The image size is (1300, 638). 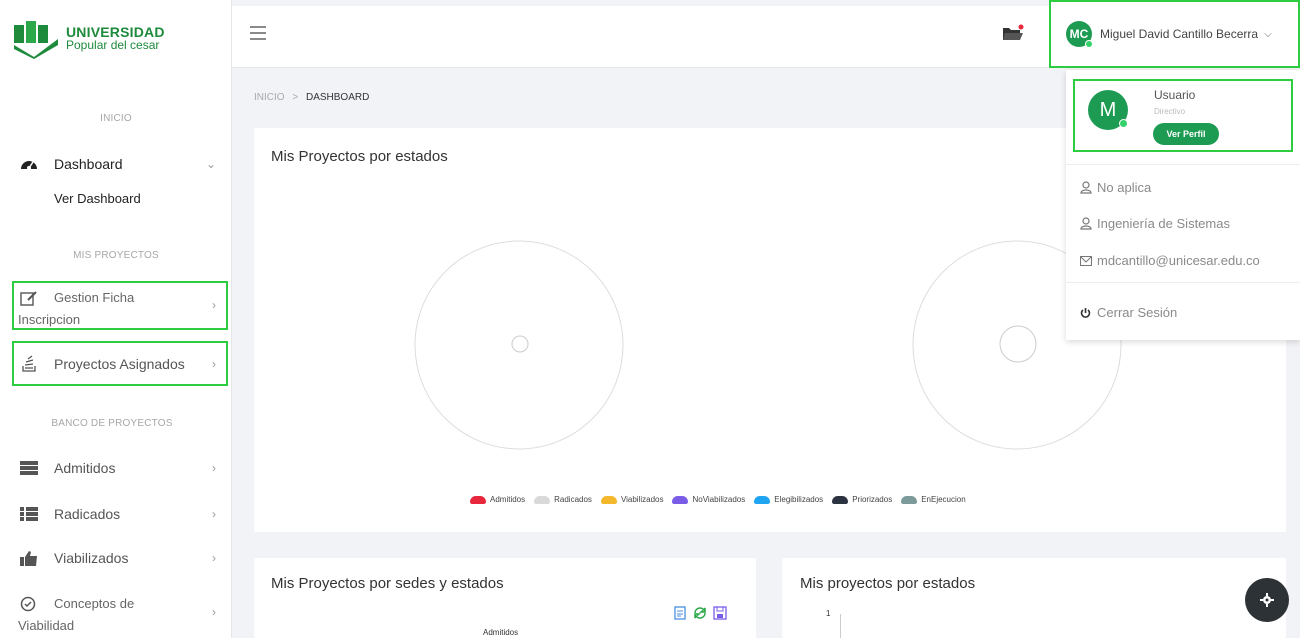 What do you see at coordinates (337, 97) in the screenshot?
I see `breadcrumb-current: DASHBOARD` at bounding box center [337, 97].